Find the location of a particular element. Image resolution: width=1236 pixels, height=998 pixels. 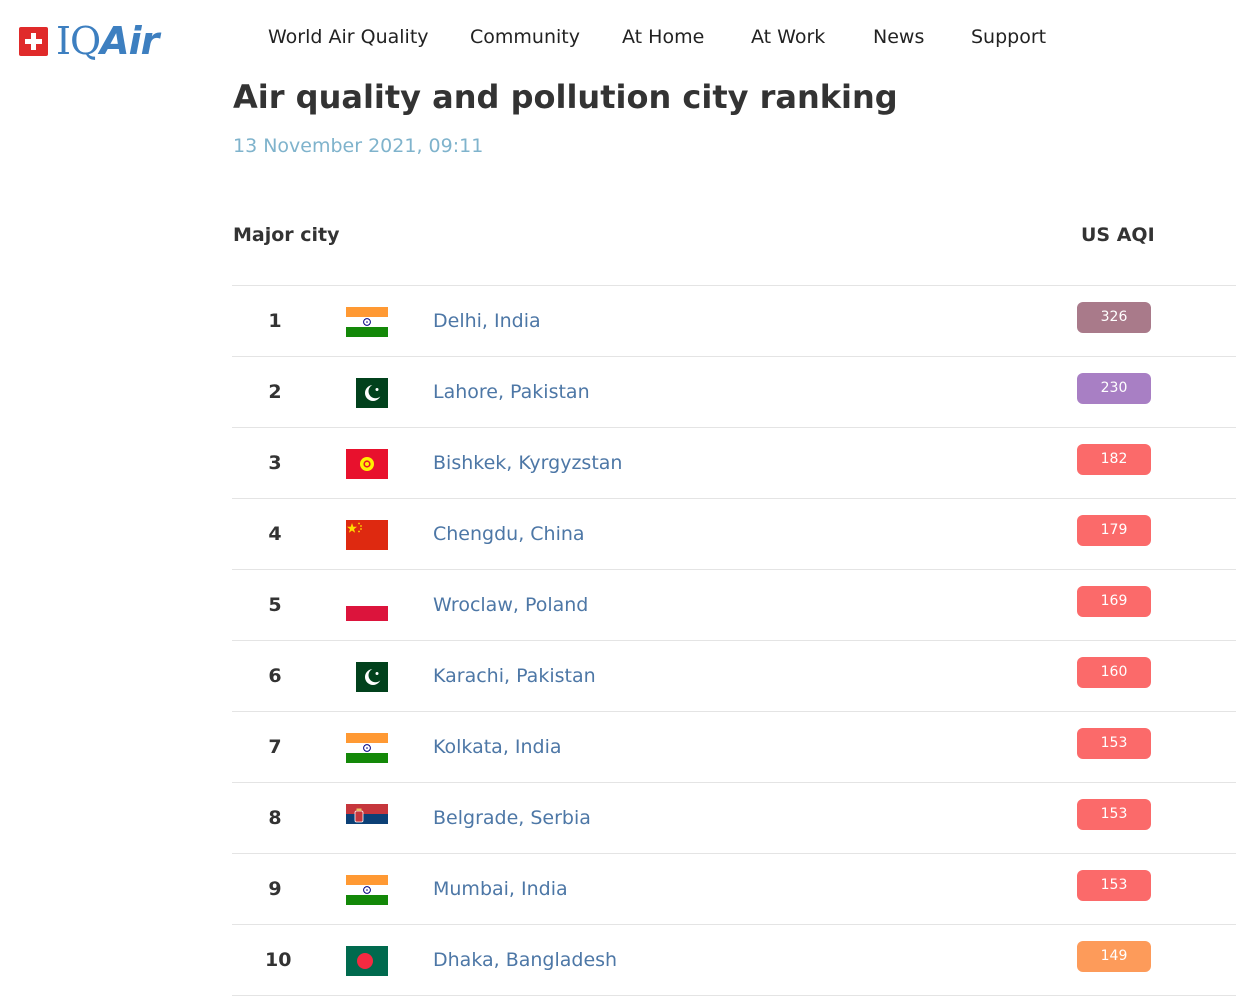

column-header-major-city: Major city is located at coordinates (286, 235).